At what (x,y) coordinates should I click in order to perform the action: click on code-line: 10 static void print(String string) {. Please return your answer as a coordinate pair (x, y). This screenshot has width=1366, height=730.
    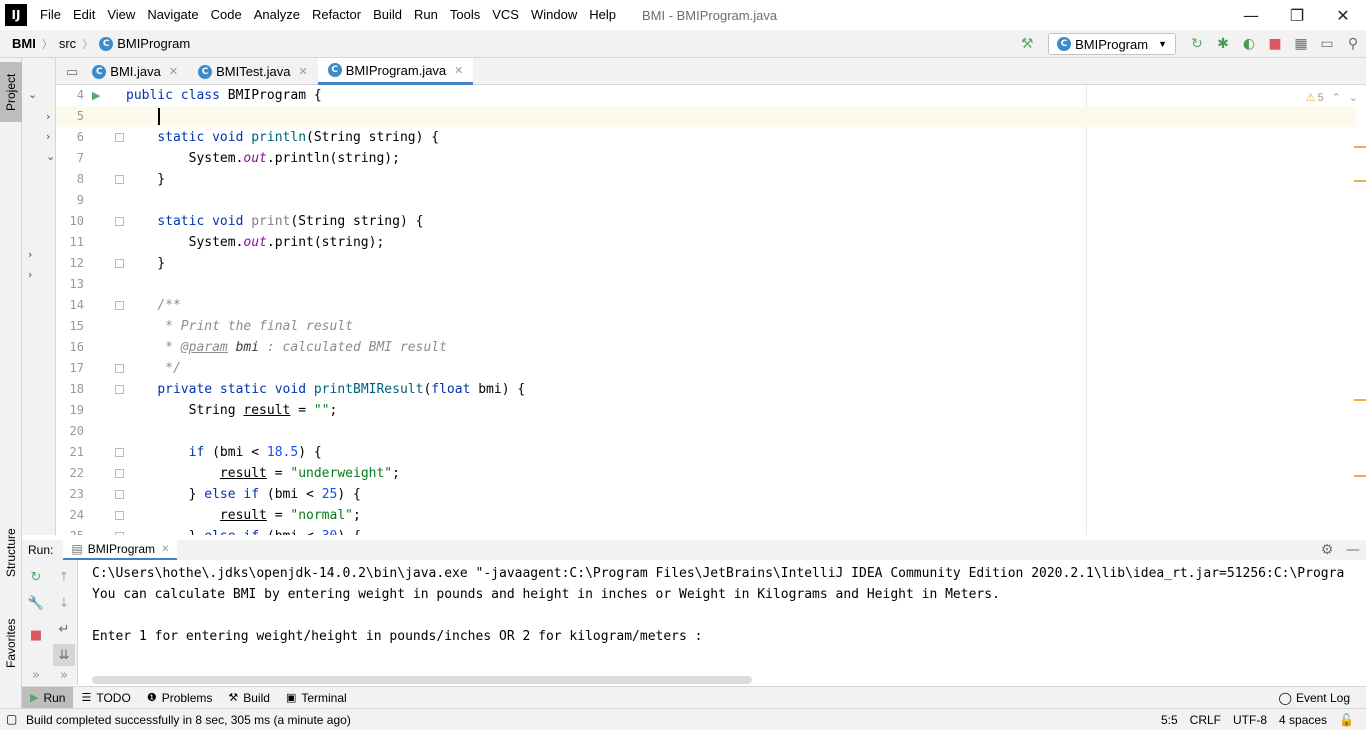
    Looking at the image, I should click on (706, 221).